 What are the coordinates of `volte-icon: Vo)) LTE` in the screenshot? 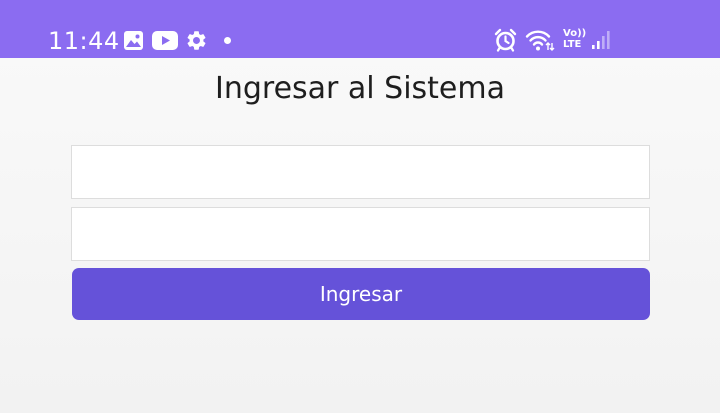 It's located at (575, 39).